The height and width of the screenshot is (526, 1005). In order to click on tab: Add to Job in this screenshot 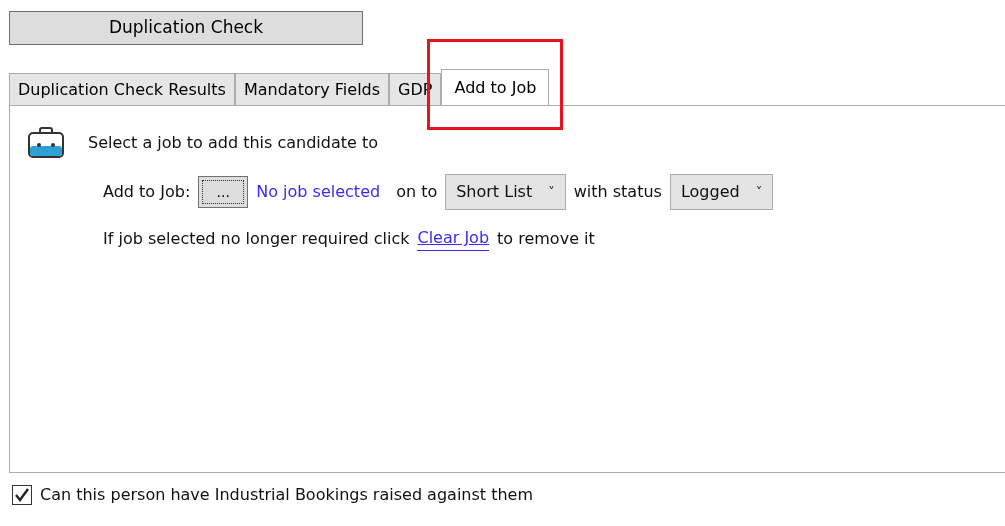, I will do `click(495, 87)`.